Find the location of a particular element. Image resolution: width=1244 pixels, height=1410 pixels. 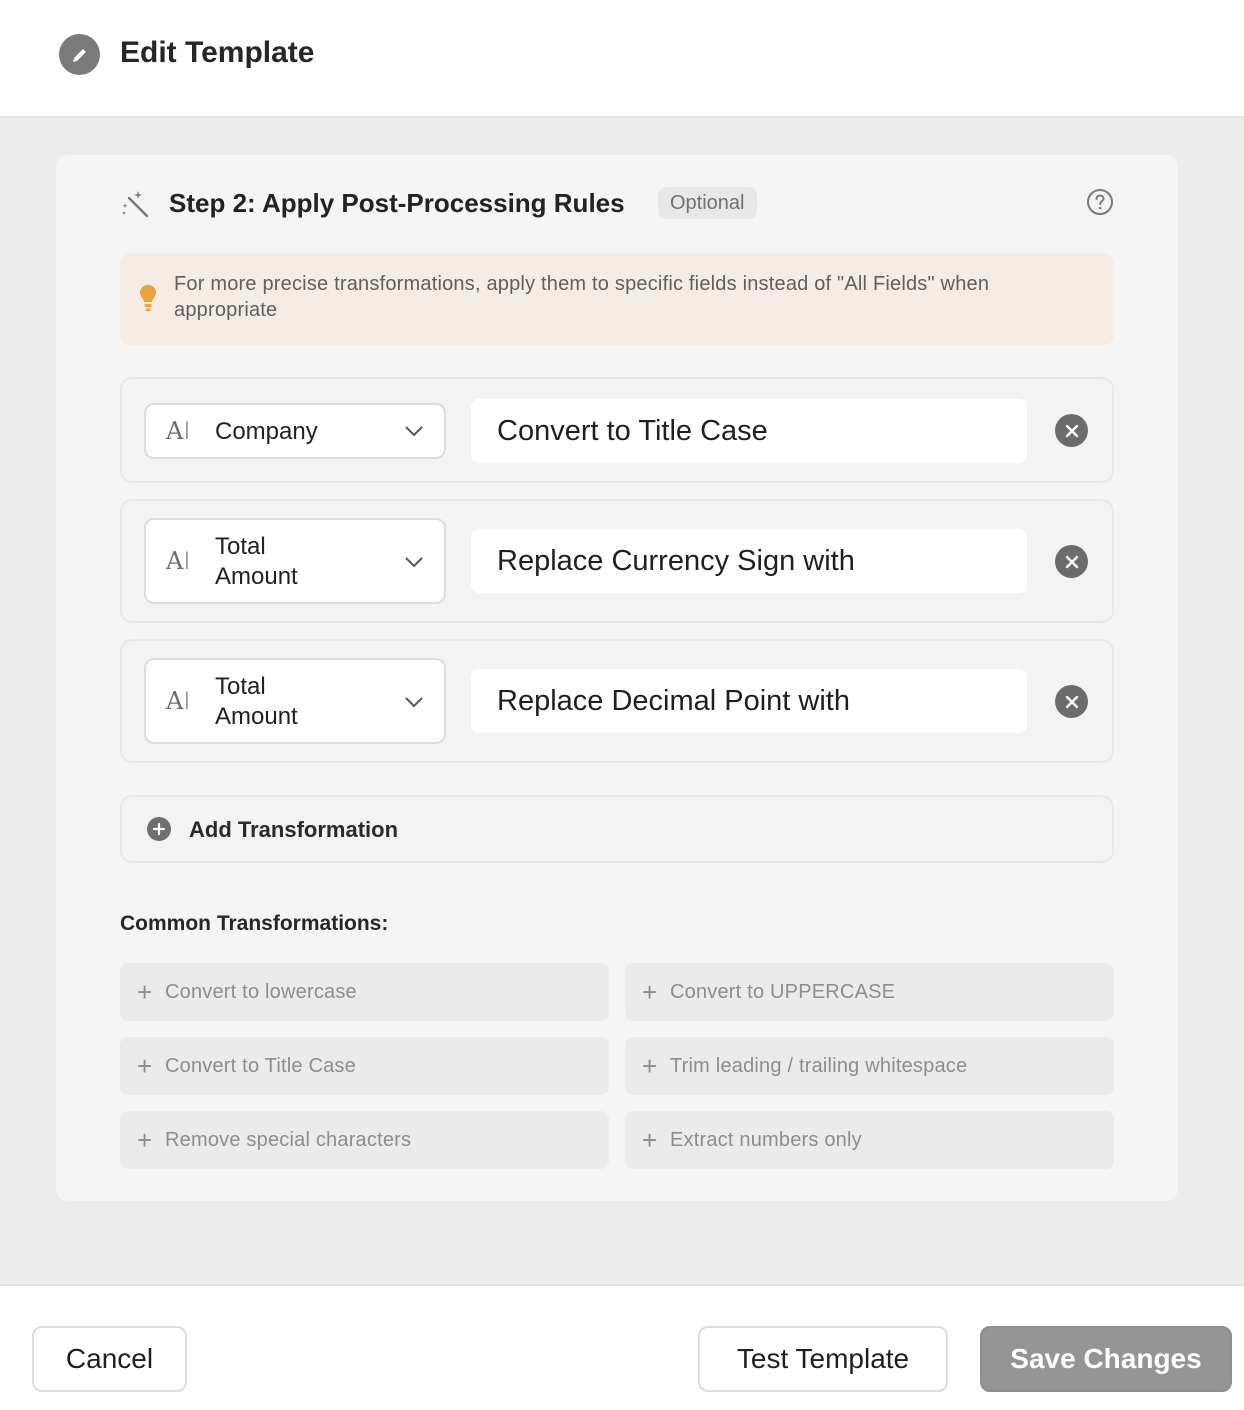

rule-row: AI Company Convert to Title Case is located at coordinates (617, 430).